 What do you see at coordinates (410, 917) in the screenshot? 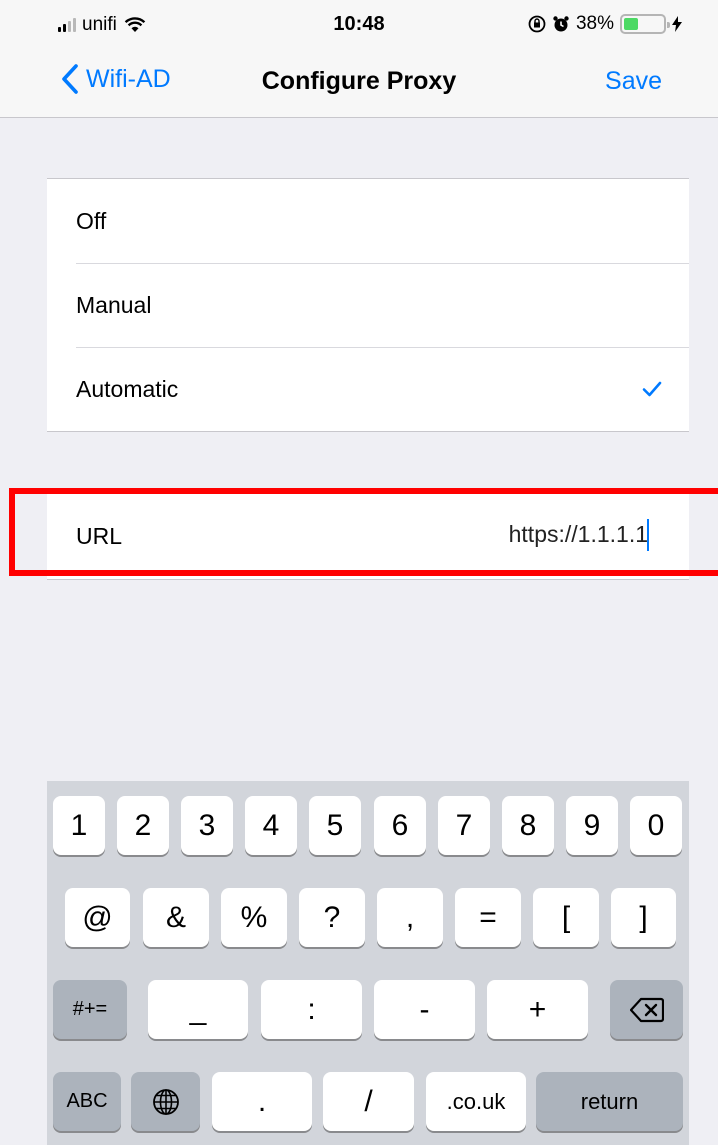
I see `key-comma: ,` at bounding box center [410, 917].